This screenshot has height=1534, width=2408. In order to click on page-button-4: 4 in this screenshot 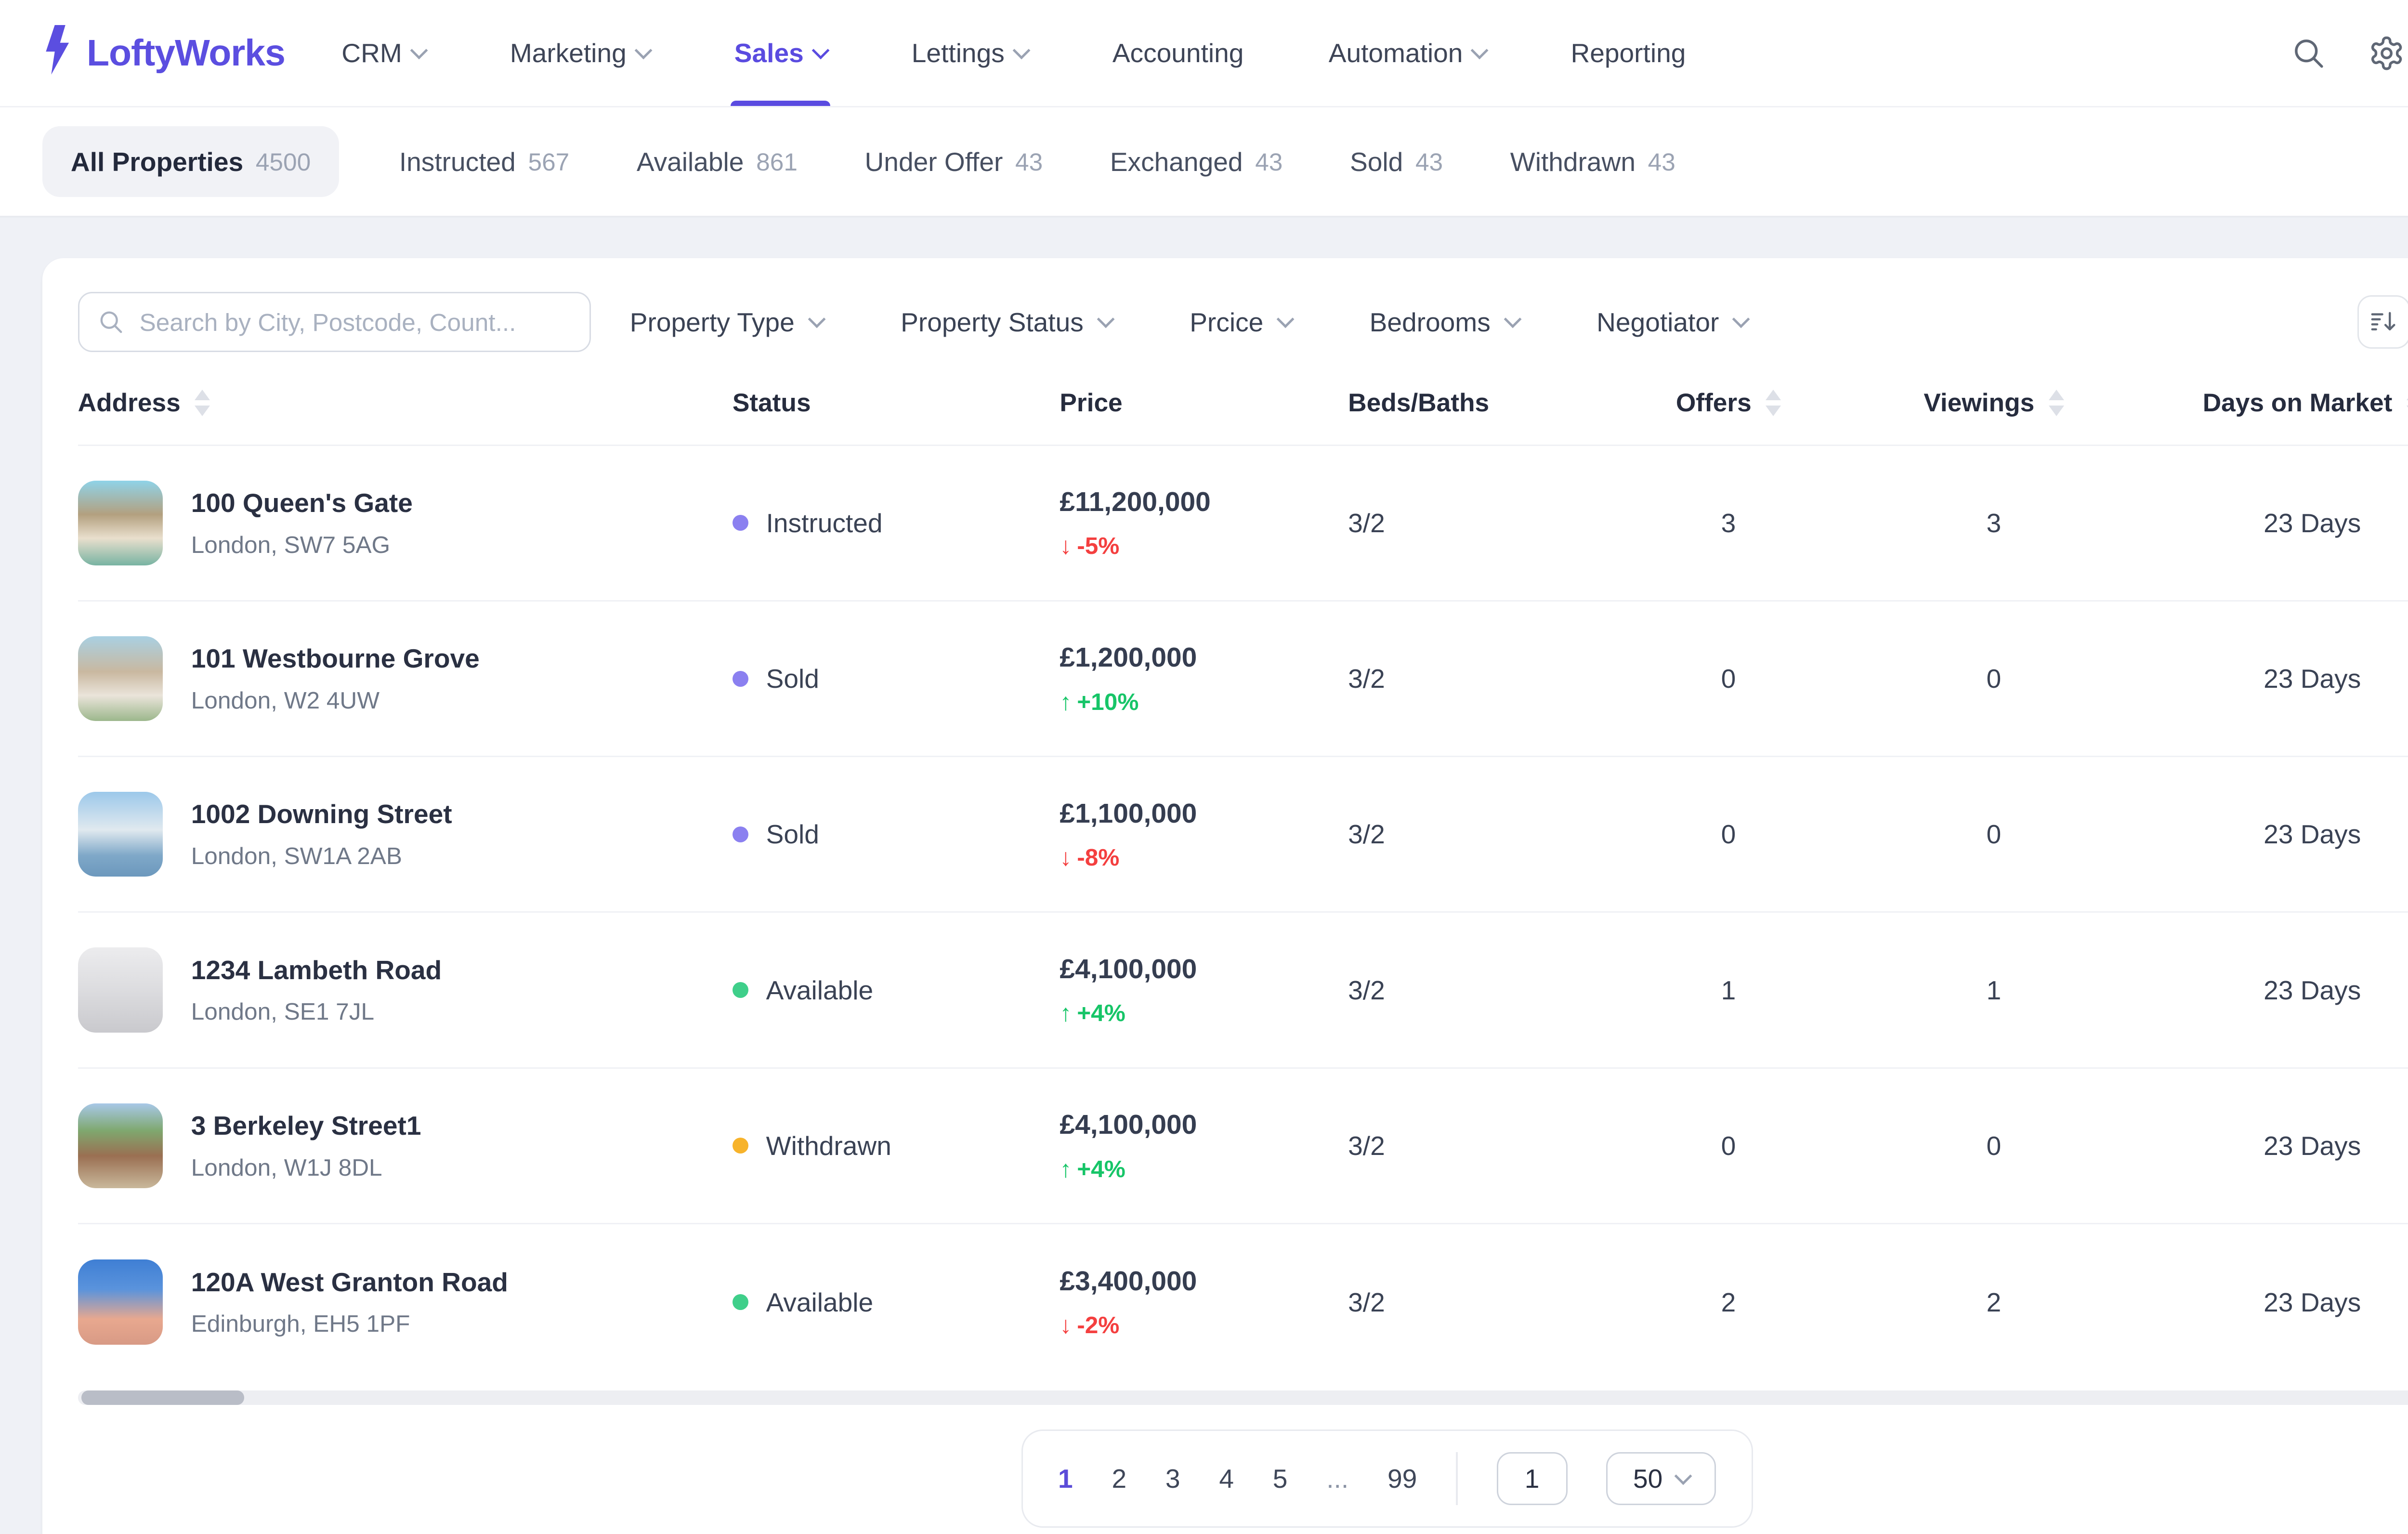, I will do `click(1226, 1478)`.